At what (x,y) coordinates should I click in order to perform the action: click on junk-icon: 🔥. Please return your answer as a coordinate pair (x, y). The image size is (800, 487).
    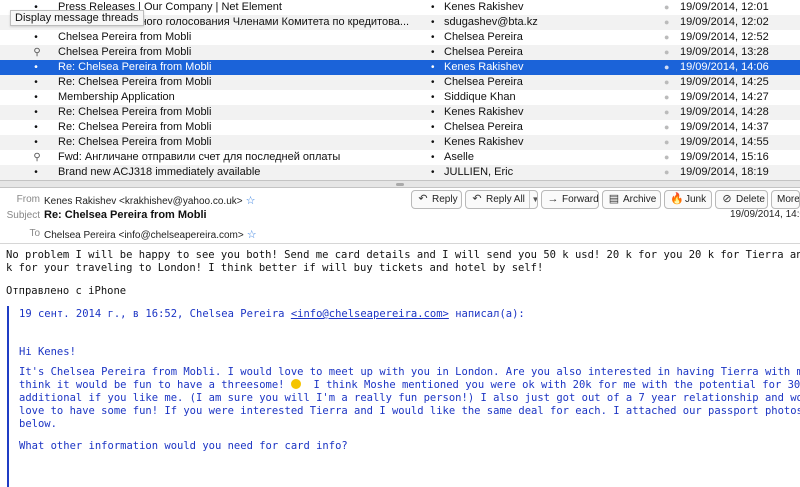
    Looking at the image, I should click on (677, 199).